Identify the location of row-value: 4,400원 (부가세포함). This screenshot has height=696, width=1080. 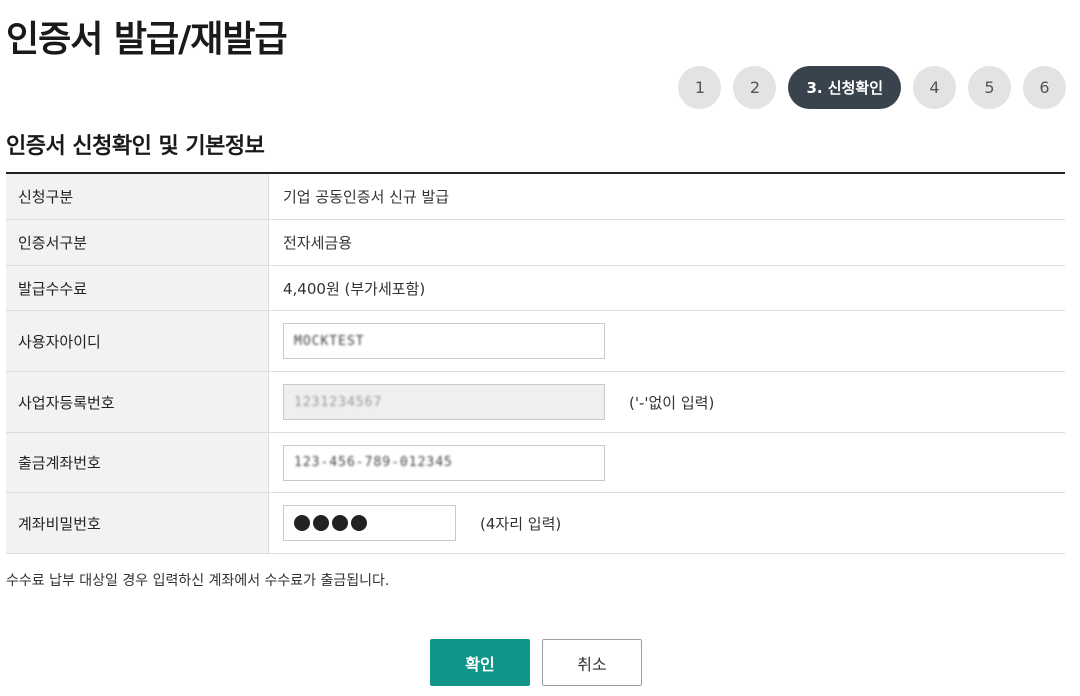
(667, 288).